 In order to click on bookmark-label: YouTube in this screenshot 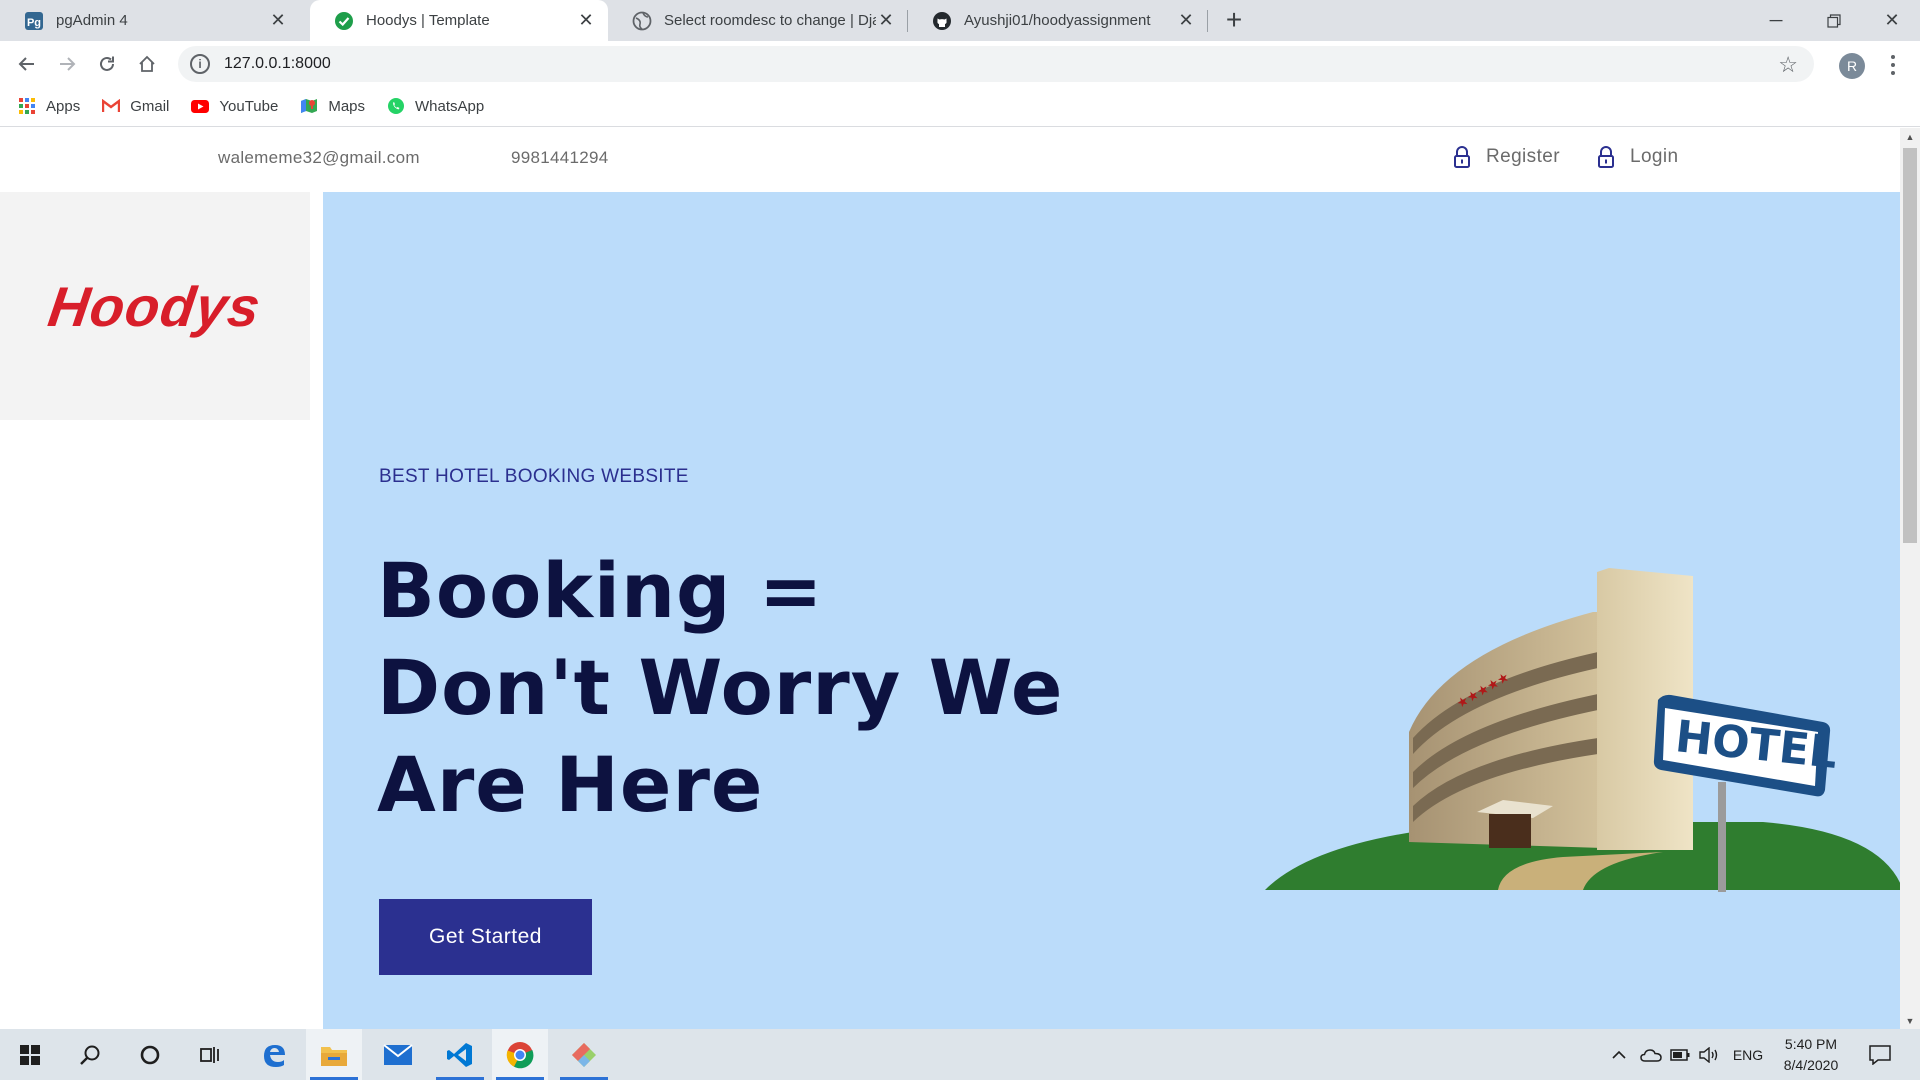, I will do `click(249, 106)`.